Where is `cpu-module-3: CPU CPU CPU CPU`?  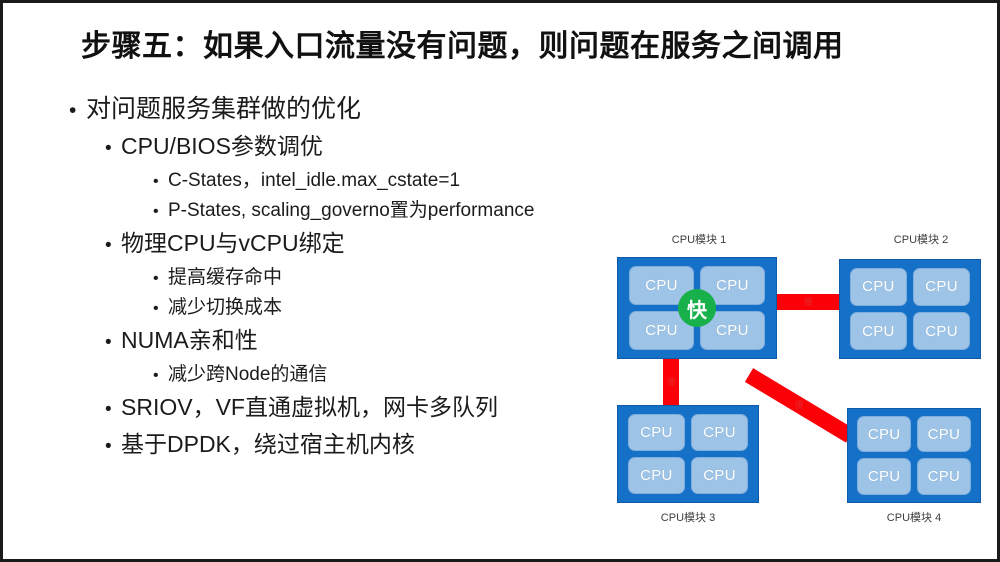
cpu-module-3: CPU CPU CPU CPU is located at coordinates (688, 454).